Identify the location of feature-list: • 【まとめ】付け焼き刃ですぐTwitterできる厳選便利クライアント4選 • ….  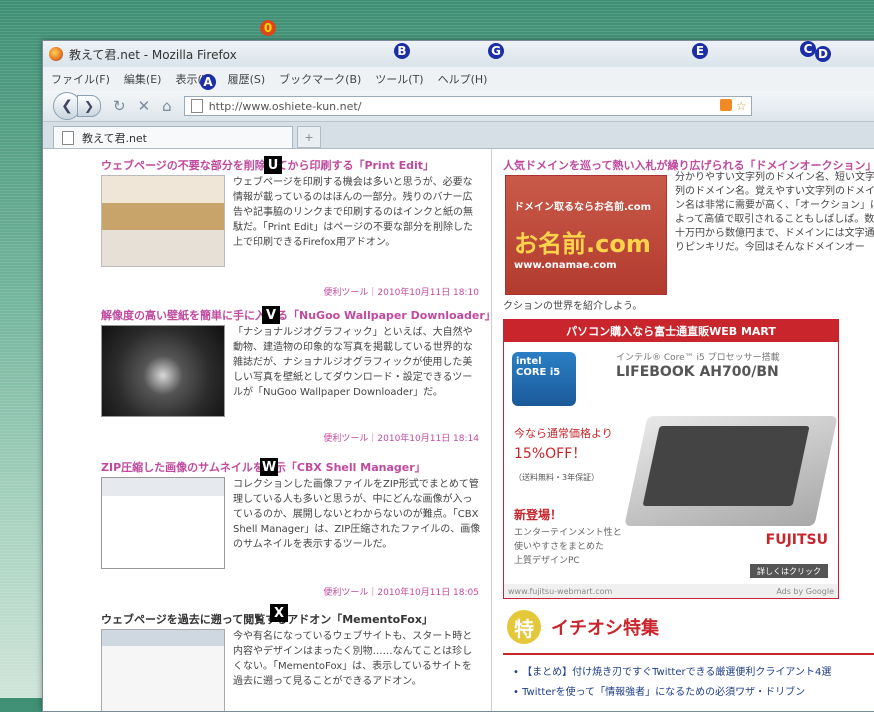
(672, 683).